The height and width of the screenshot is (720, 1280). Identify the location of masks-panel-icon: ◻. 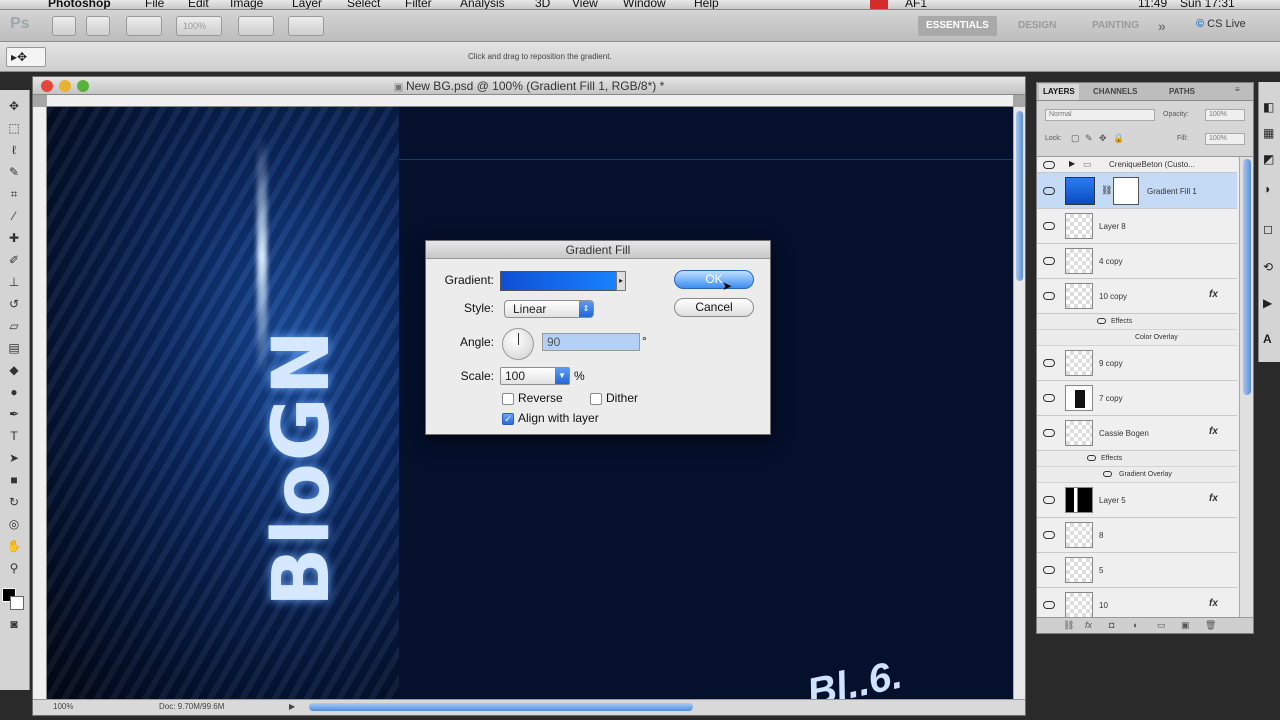
(1268, 229).